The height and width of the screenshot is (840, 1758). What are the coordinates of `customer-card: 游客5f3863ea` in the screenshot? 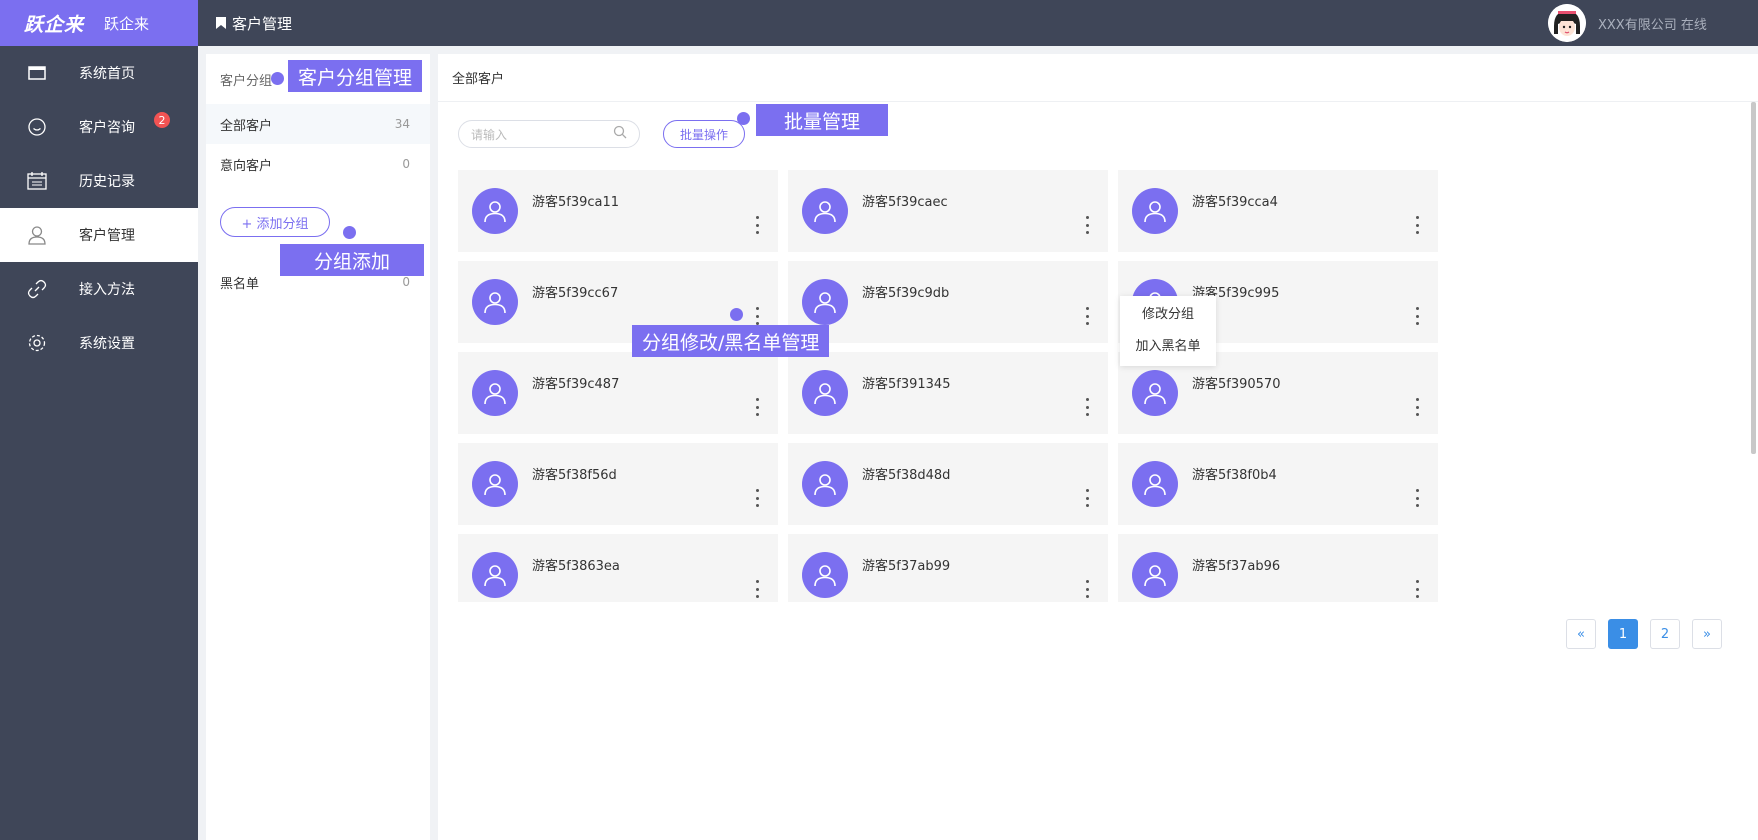 It's located at (618, 568).